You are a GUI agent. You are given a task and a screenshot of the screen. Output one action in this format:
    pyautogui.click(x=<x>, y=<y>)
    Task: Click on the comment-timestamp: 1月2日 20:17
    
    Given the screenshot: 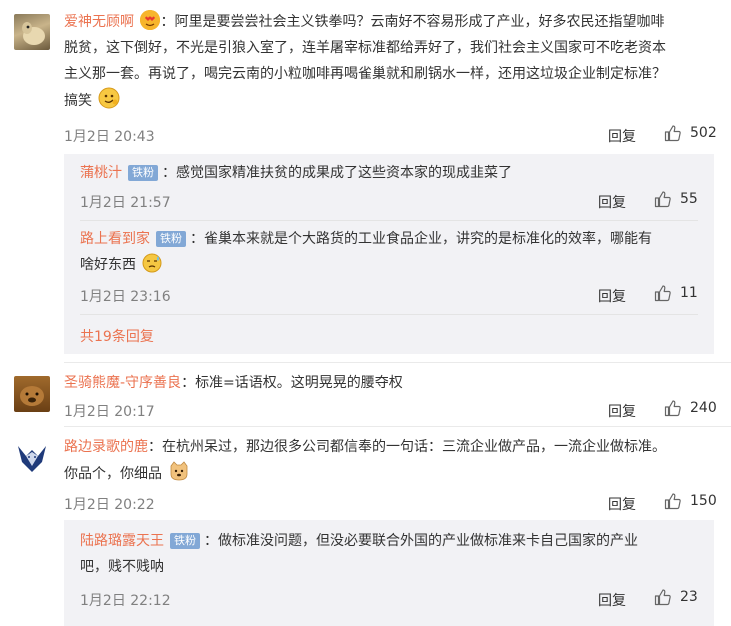 What is the action you would take?
    pyautogui.click(x=109, y=412)
    